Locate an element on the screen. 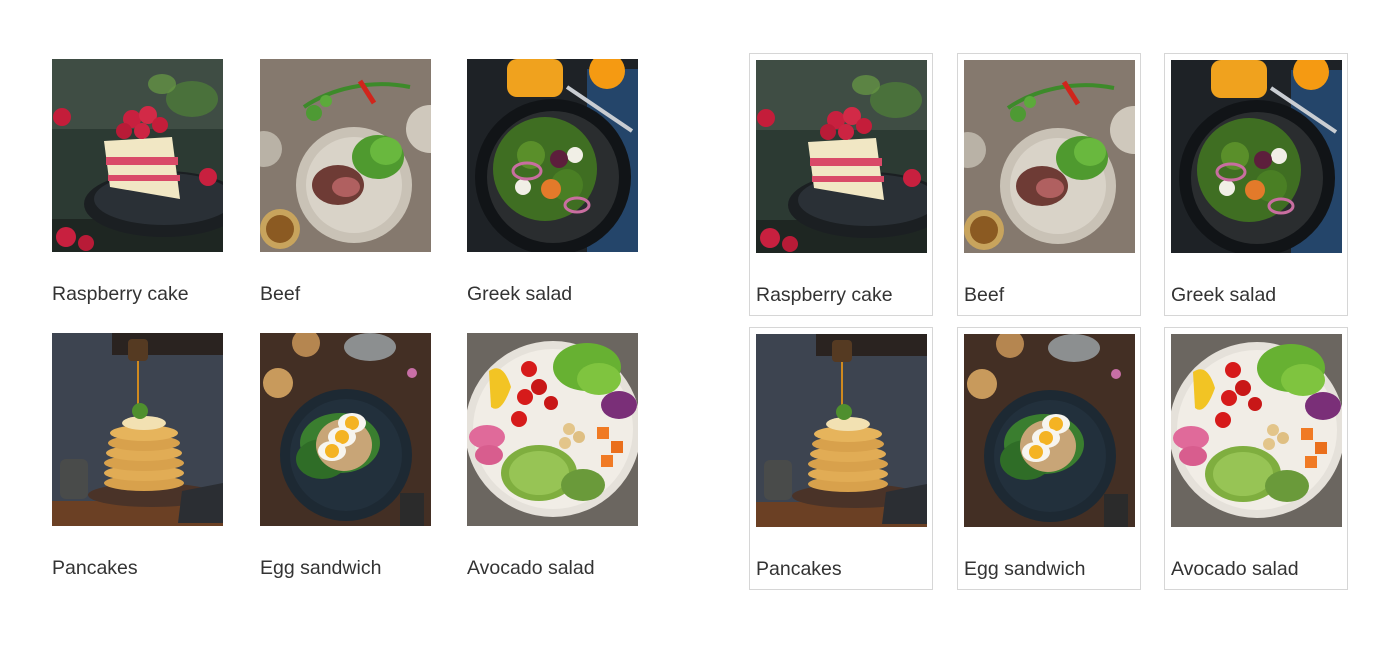 This screenshot has width=1400, height=657. item-caption: Pancakes is located at coordinates (95, 568).